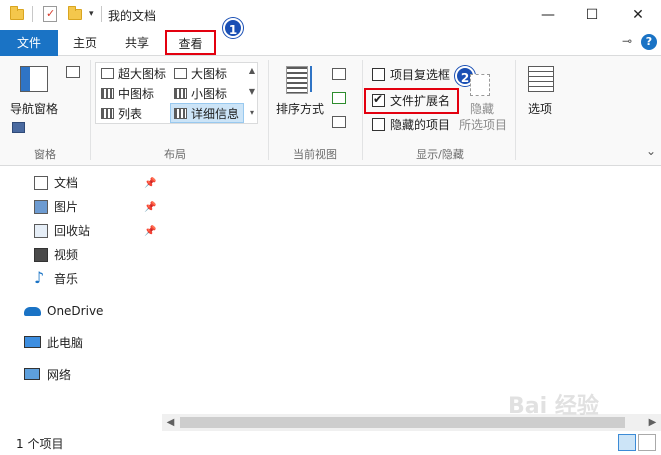 This screenshot has width=661, height=455. What do you see at coordinates (32, 311) in the screenshot?
I see `cloud-icon` at bounding box center [32, 311].